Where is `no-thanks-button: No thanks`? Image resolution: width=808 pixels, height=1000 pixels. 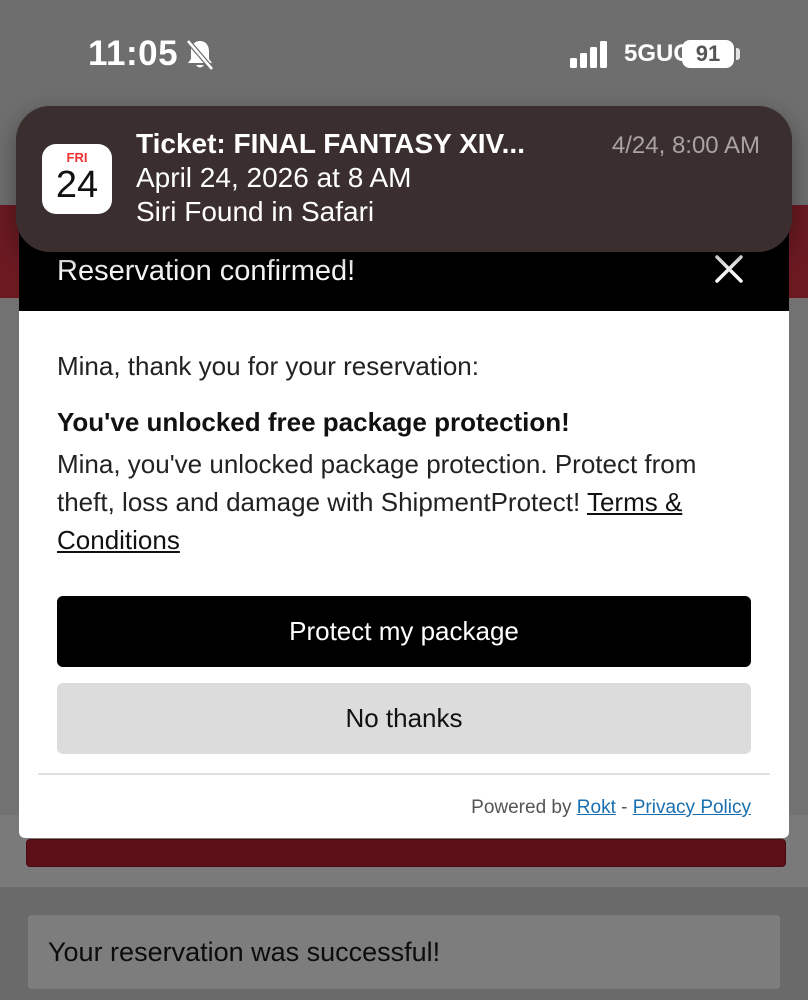 no-thanks-button: No thanks is located at coordinates (404, 718).